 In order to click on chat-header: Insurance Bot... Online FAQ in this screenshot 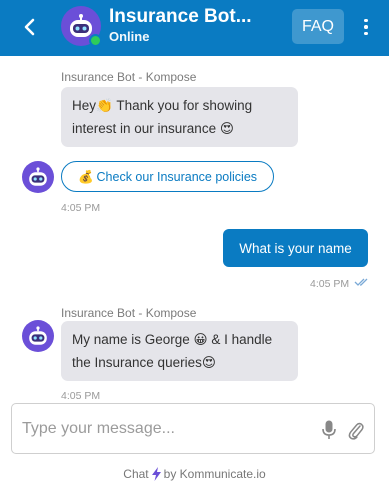, I will do `click(194, 28)`.